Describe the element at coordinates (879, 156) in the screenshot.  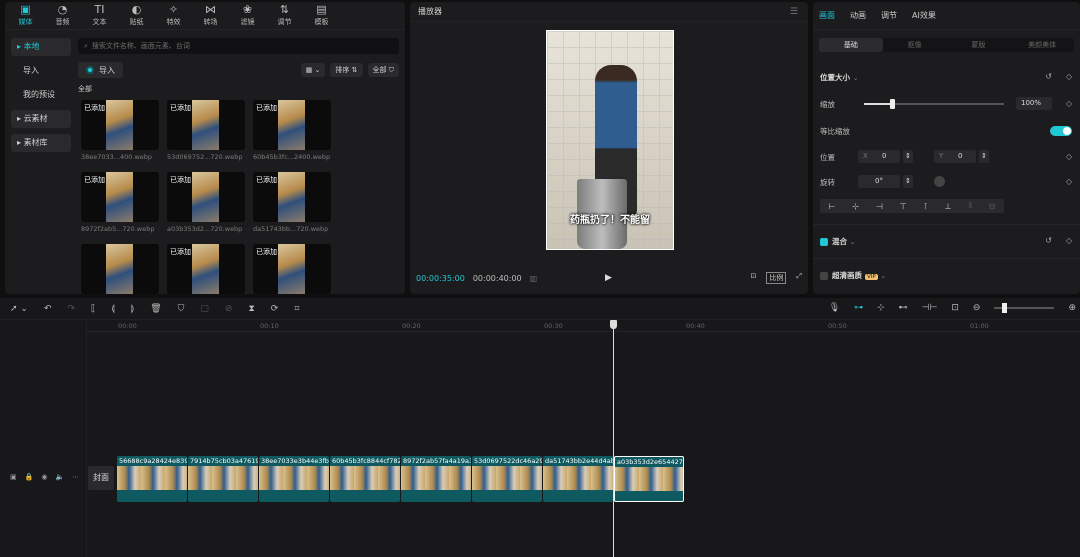
I see `position-x-field: X0` at that location.